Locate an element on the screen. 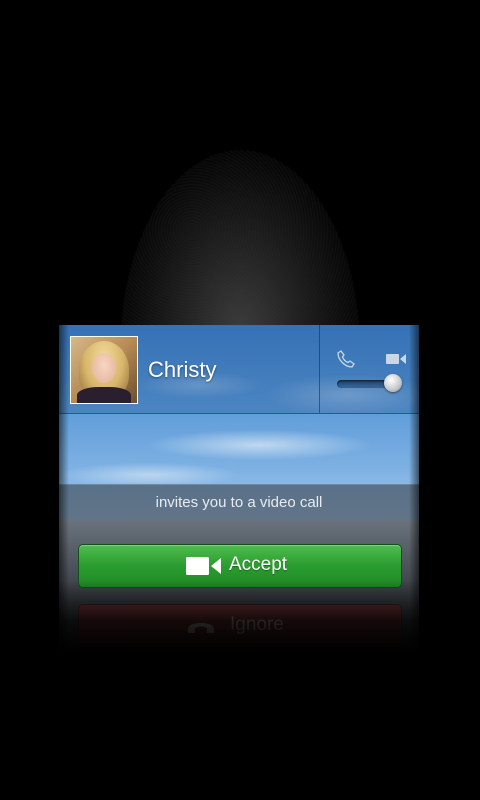  ignore-label: Ignore is located at coordinates (257, 624).